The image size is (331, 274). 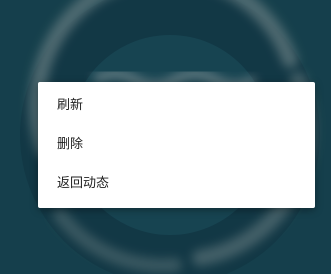 I want to click on menu-item-delete: 删除, so click(x=176, y=144).